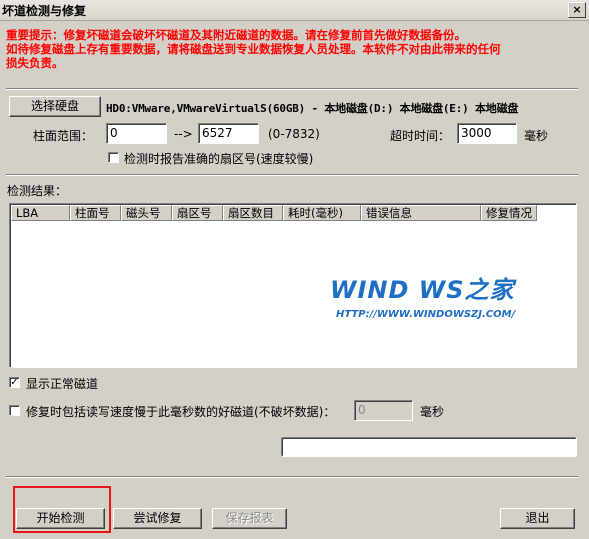 The height and width of the screenshot is (539, 589). I want to click on range-arrow: -->, so click(183, 134).